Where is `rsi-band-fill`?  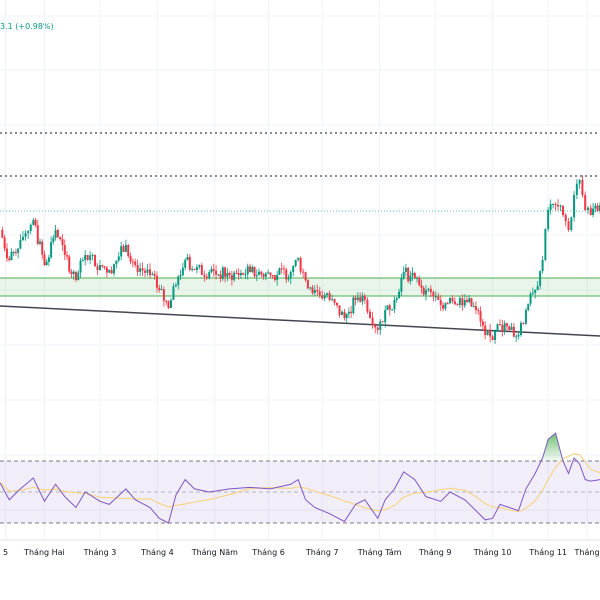
rsi-band-fill is located at coordinates (300, 492).